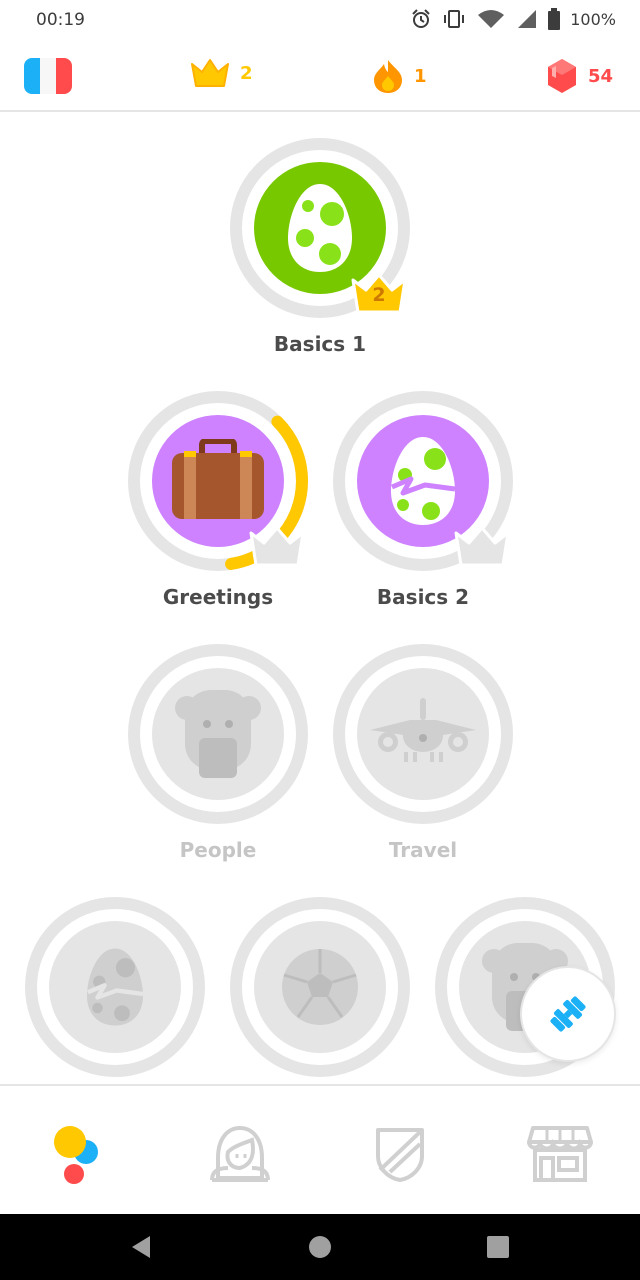 This screenshot has height=1280, width=640. Describe the element at coordinates (423, 730) in the screenshot. I see `airplane-icon` at that location.